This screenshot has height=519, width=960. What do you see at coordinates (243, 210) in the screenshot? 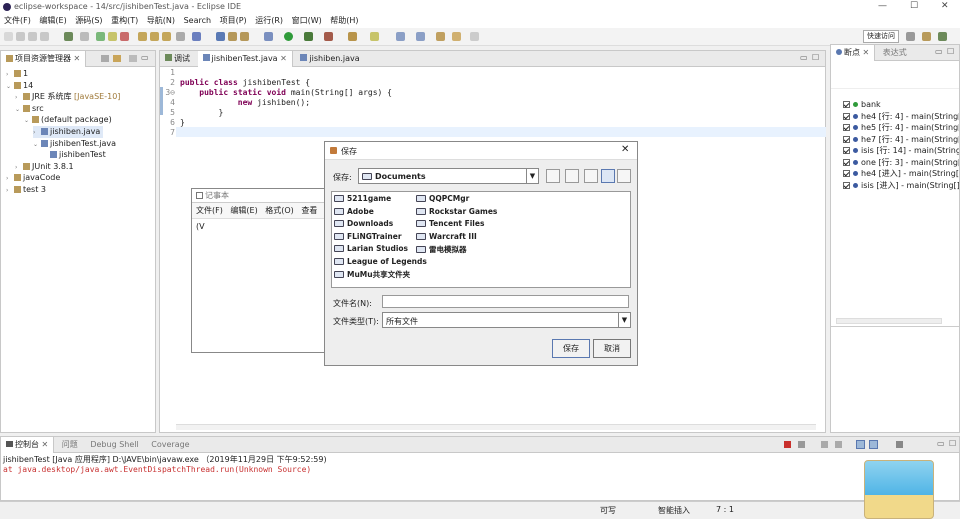
I see `notepad-menu-edit: 编辑(E)` at bounding box center [243, 210].